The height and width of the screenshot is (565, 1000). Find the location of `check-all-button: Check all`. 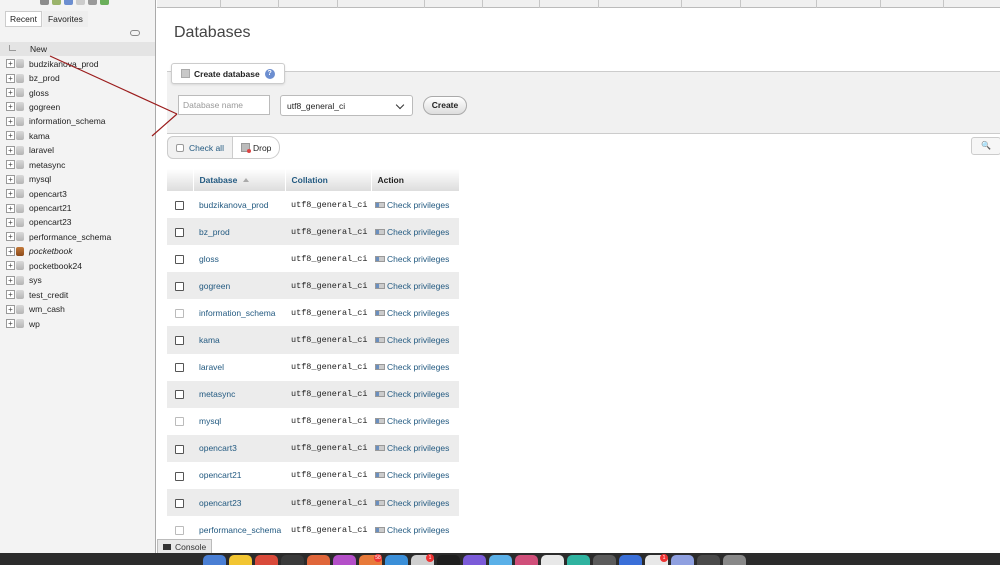

check-all-button: Check all is located at coordinates (200, 147).